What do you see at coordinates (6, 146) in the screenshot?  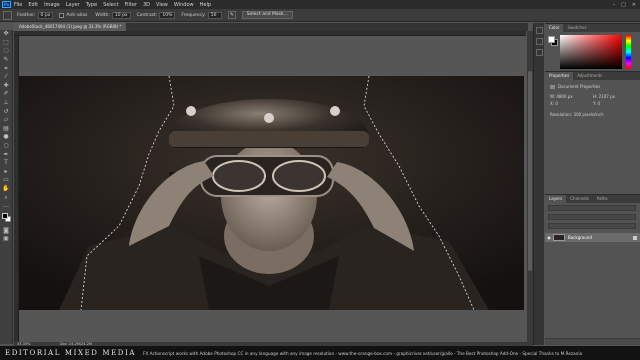 I see `dodge-tool-icon: ○` at bounding box center [6, 146].